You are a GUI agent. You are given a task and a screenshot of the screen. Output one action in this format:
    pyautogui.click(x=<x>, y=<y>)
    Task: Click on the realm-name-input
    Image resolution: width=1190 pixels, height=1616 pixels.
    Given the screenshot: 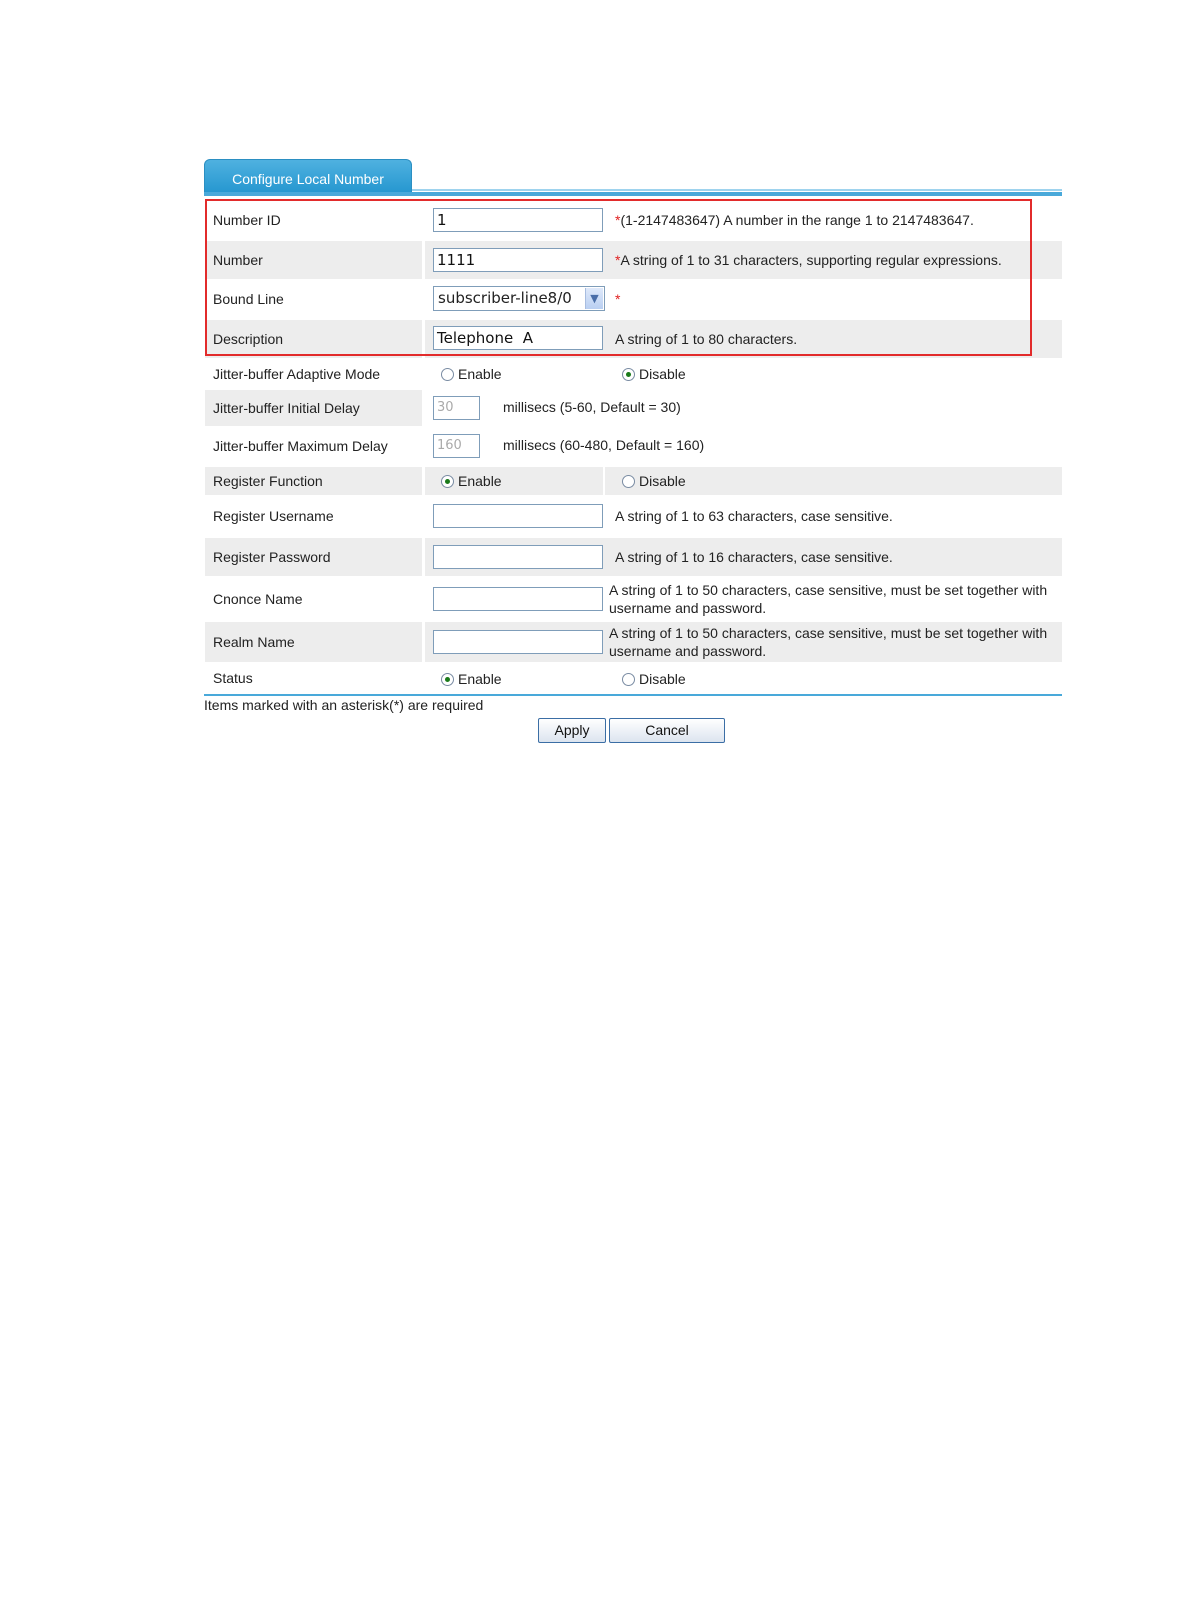 What is the action you would take?
    pyautogui.click(x=518, y=642)
    